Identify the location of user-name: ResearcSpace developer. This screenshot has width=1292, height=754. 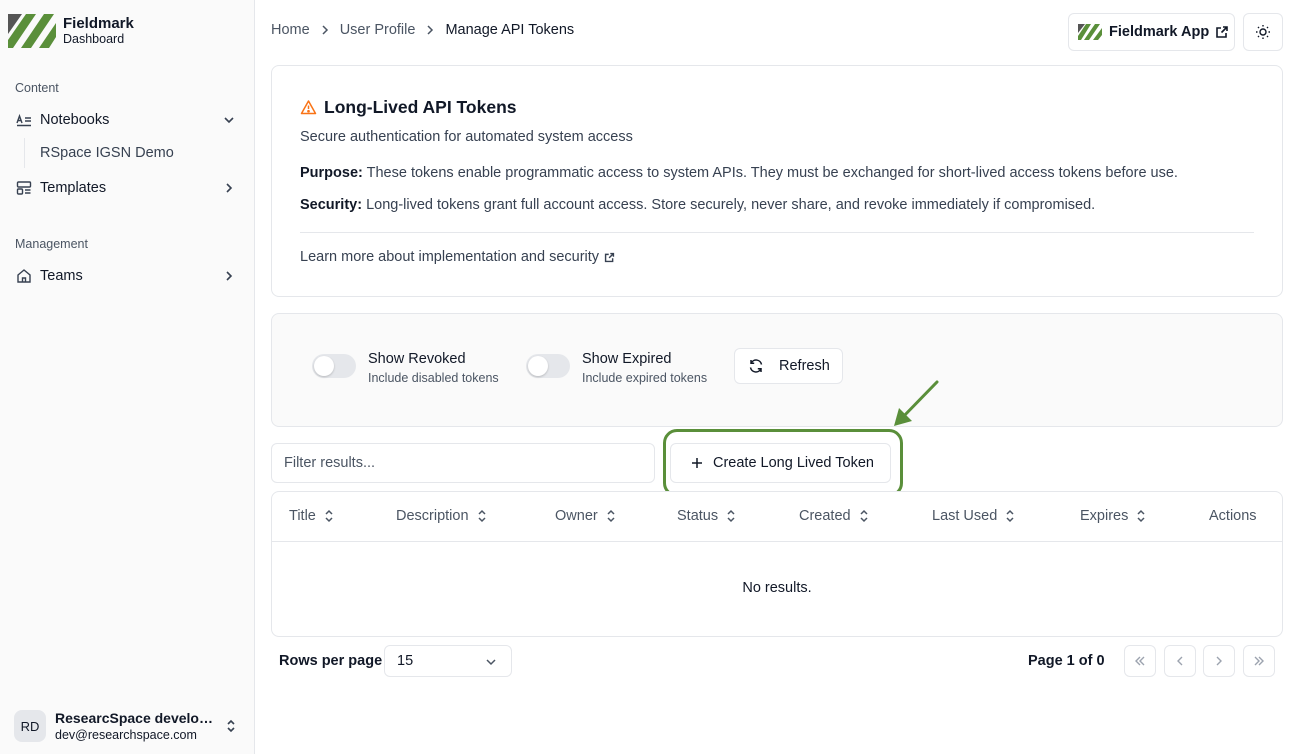
(137, 717).